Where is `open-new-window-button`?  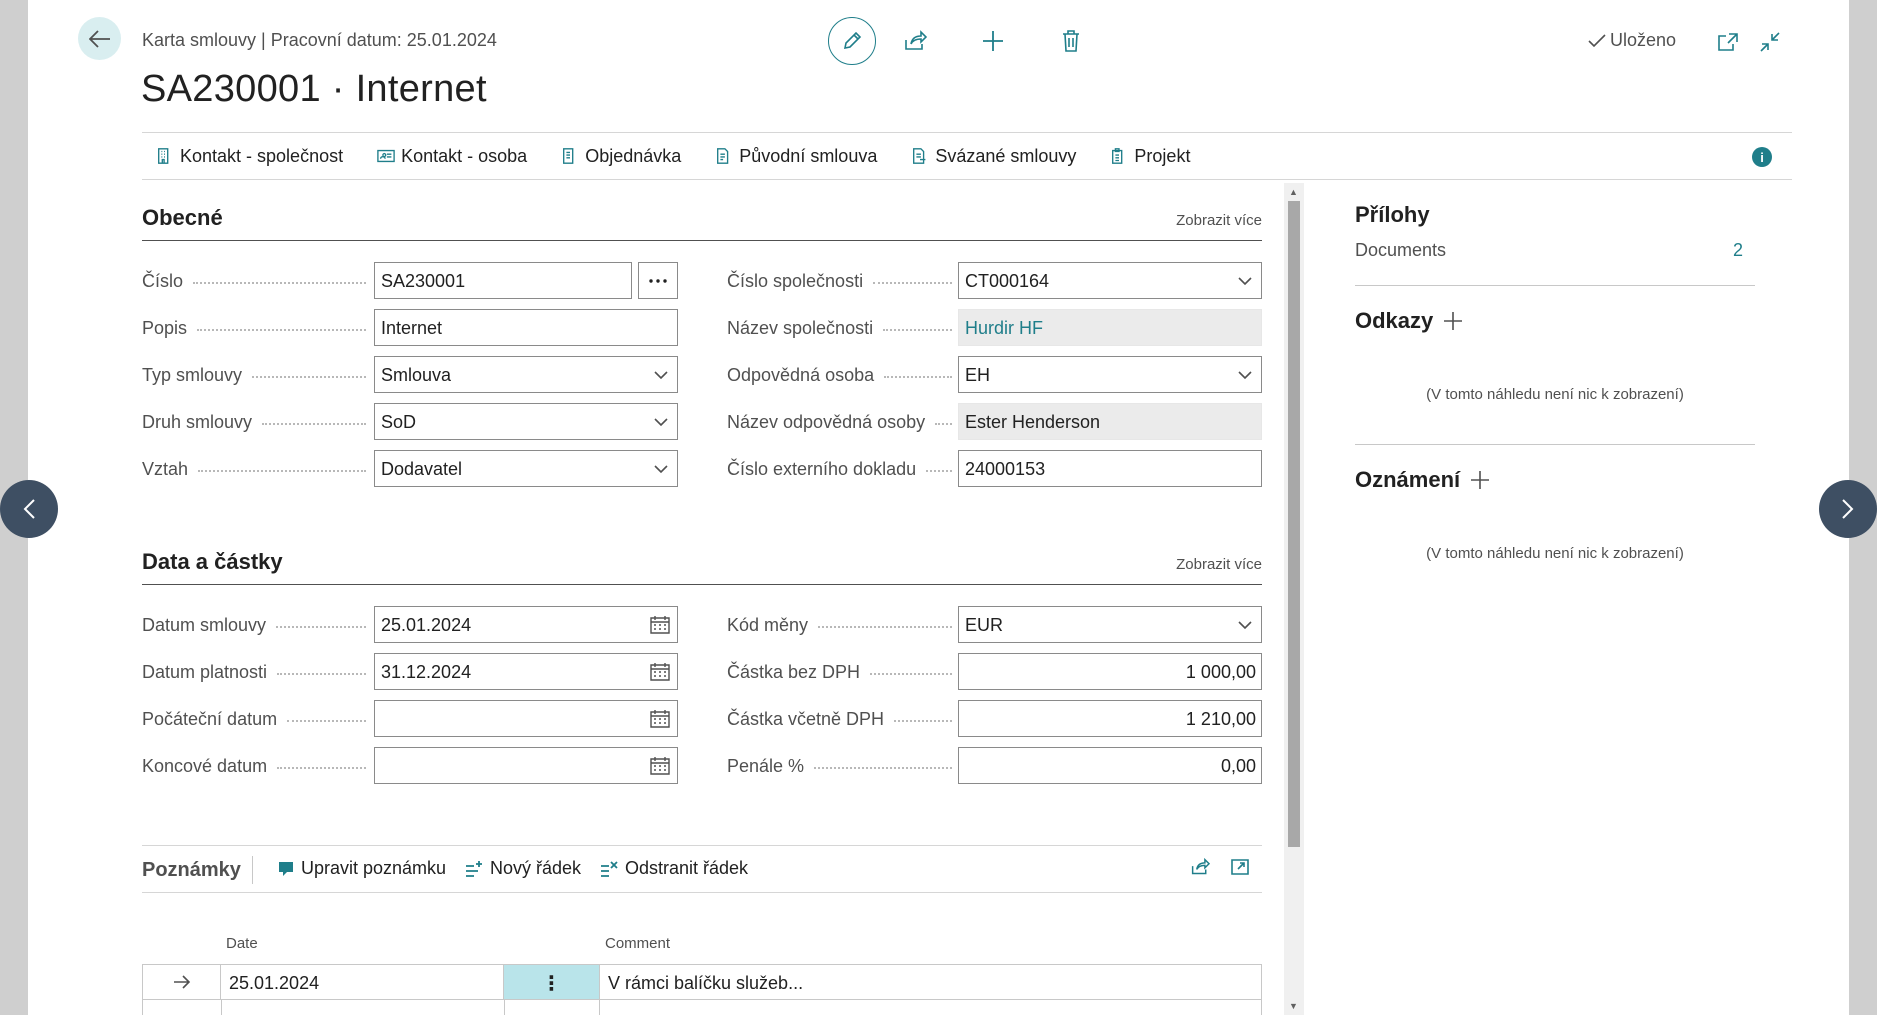 open-new-window-button is located at coordinates (1728, 42).